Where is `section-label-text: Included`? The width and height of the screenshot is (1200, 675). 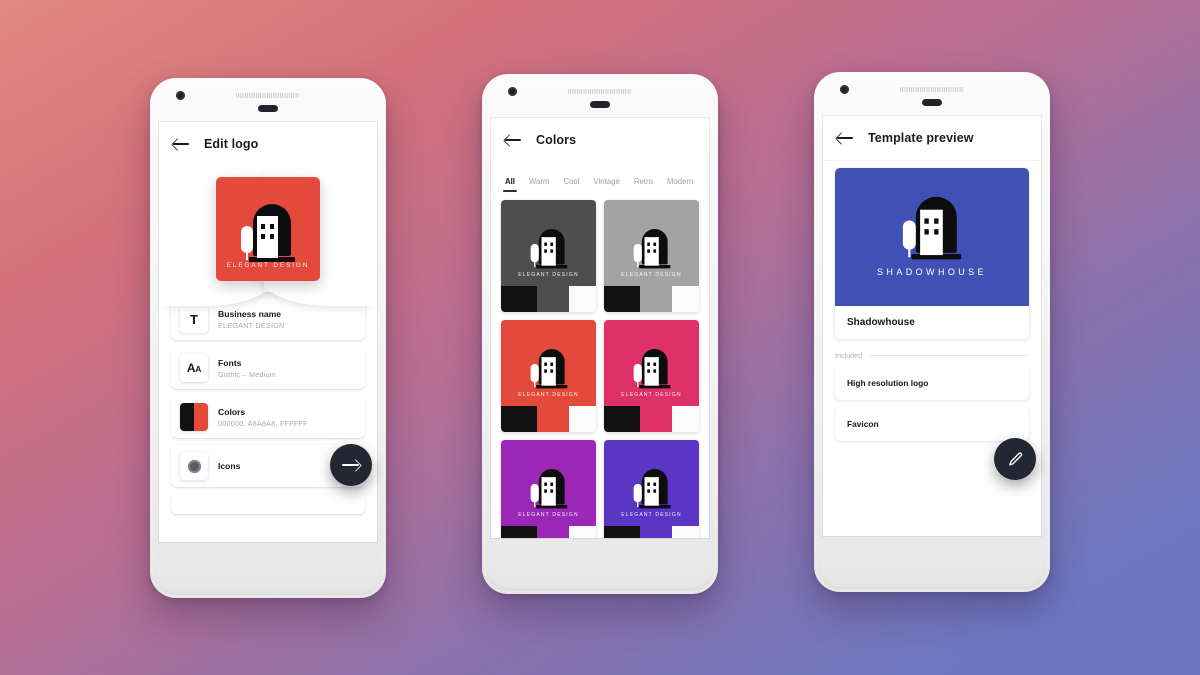 section-label-text: Included is located at coordinates (849, 355).